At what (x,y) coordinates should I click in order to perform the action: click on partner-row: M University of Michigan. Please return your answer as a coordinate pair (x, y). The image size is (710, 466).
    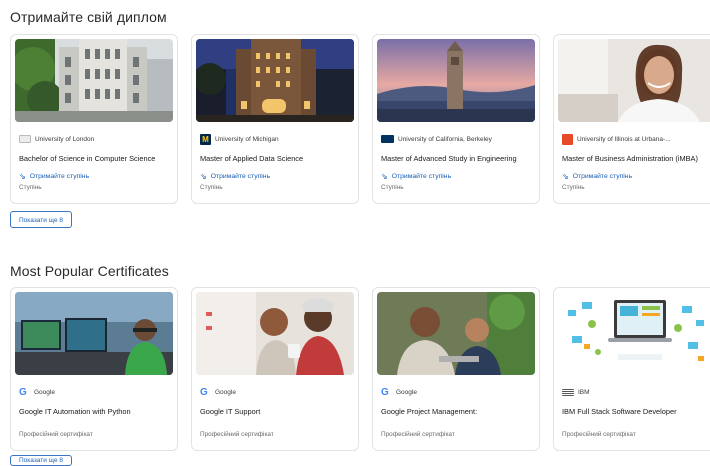
    Looking at the image, I should click on (239, 139).